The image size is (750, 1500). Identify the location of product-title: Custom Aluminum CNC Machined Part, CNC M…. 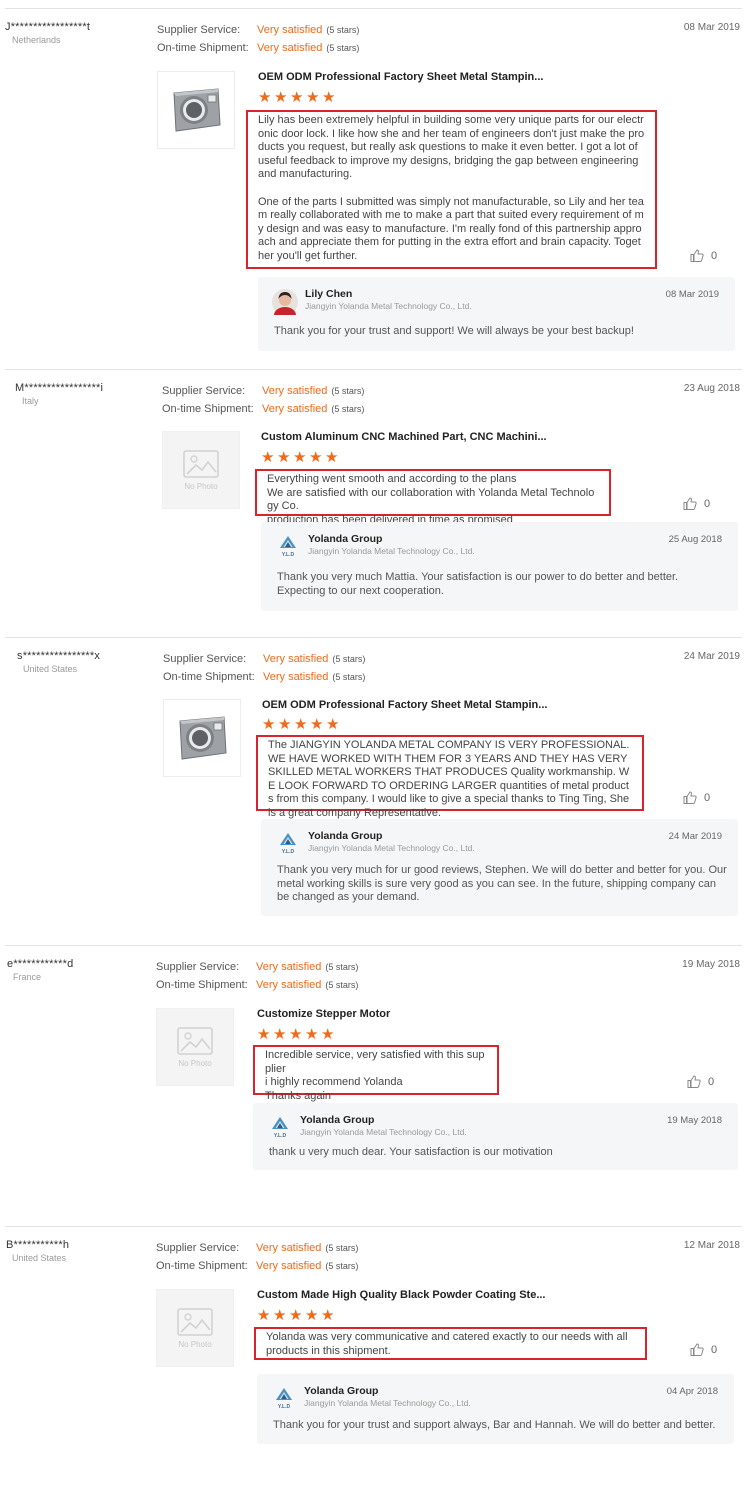
(404, 437).